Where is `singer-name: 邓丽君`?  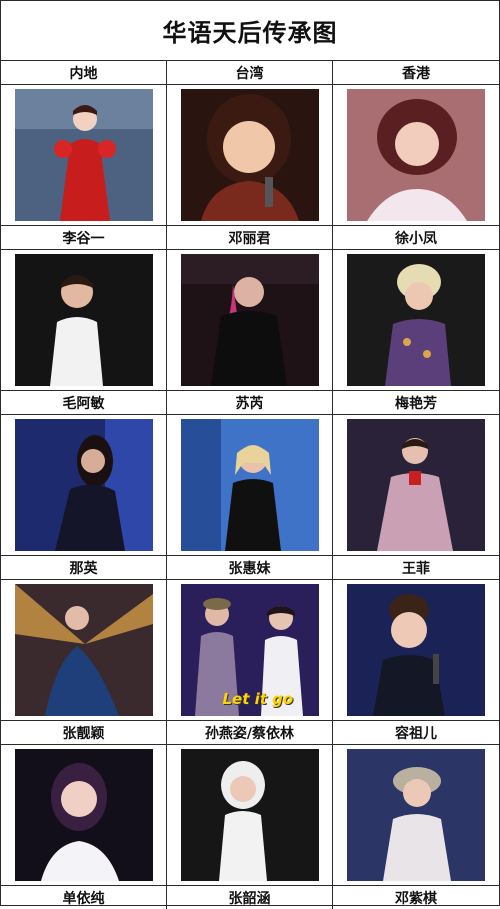
singer-name: 邓丽君 is located at coordinates (249, 238).